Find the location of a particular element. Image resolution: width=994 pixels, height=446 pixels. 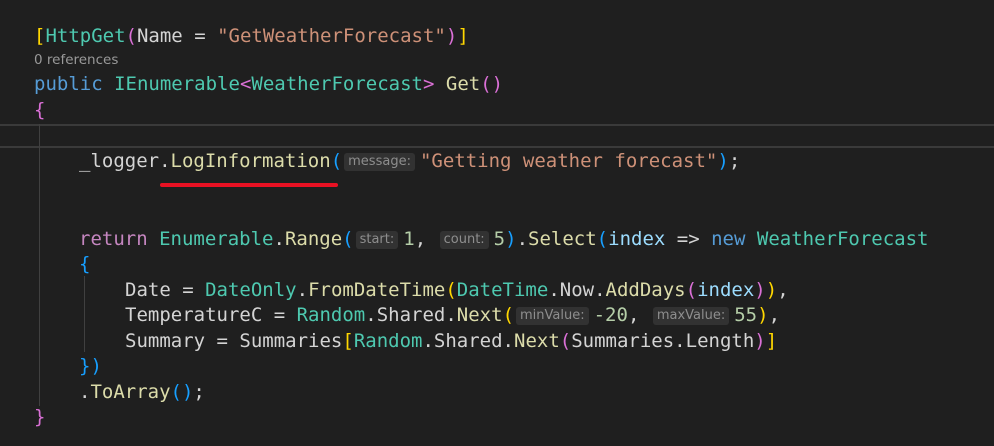

number-max-temp: 55 is located at coordinates (746, 315).